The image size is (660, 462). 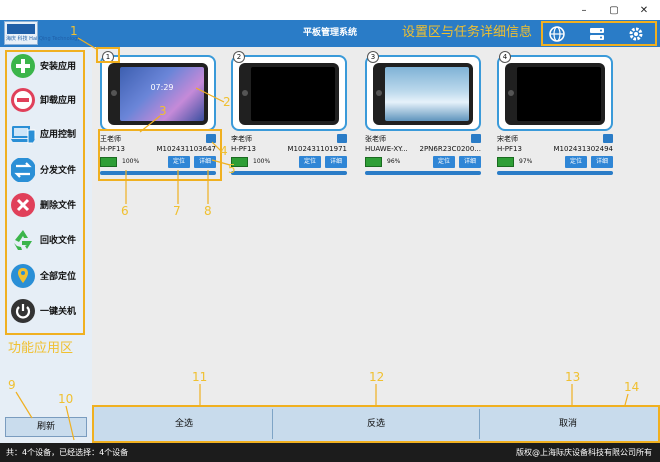 I want to click on battery-percent: 100%, so click(x=262, y=161).